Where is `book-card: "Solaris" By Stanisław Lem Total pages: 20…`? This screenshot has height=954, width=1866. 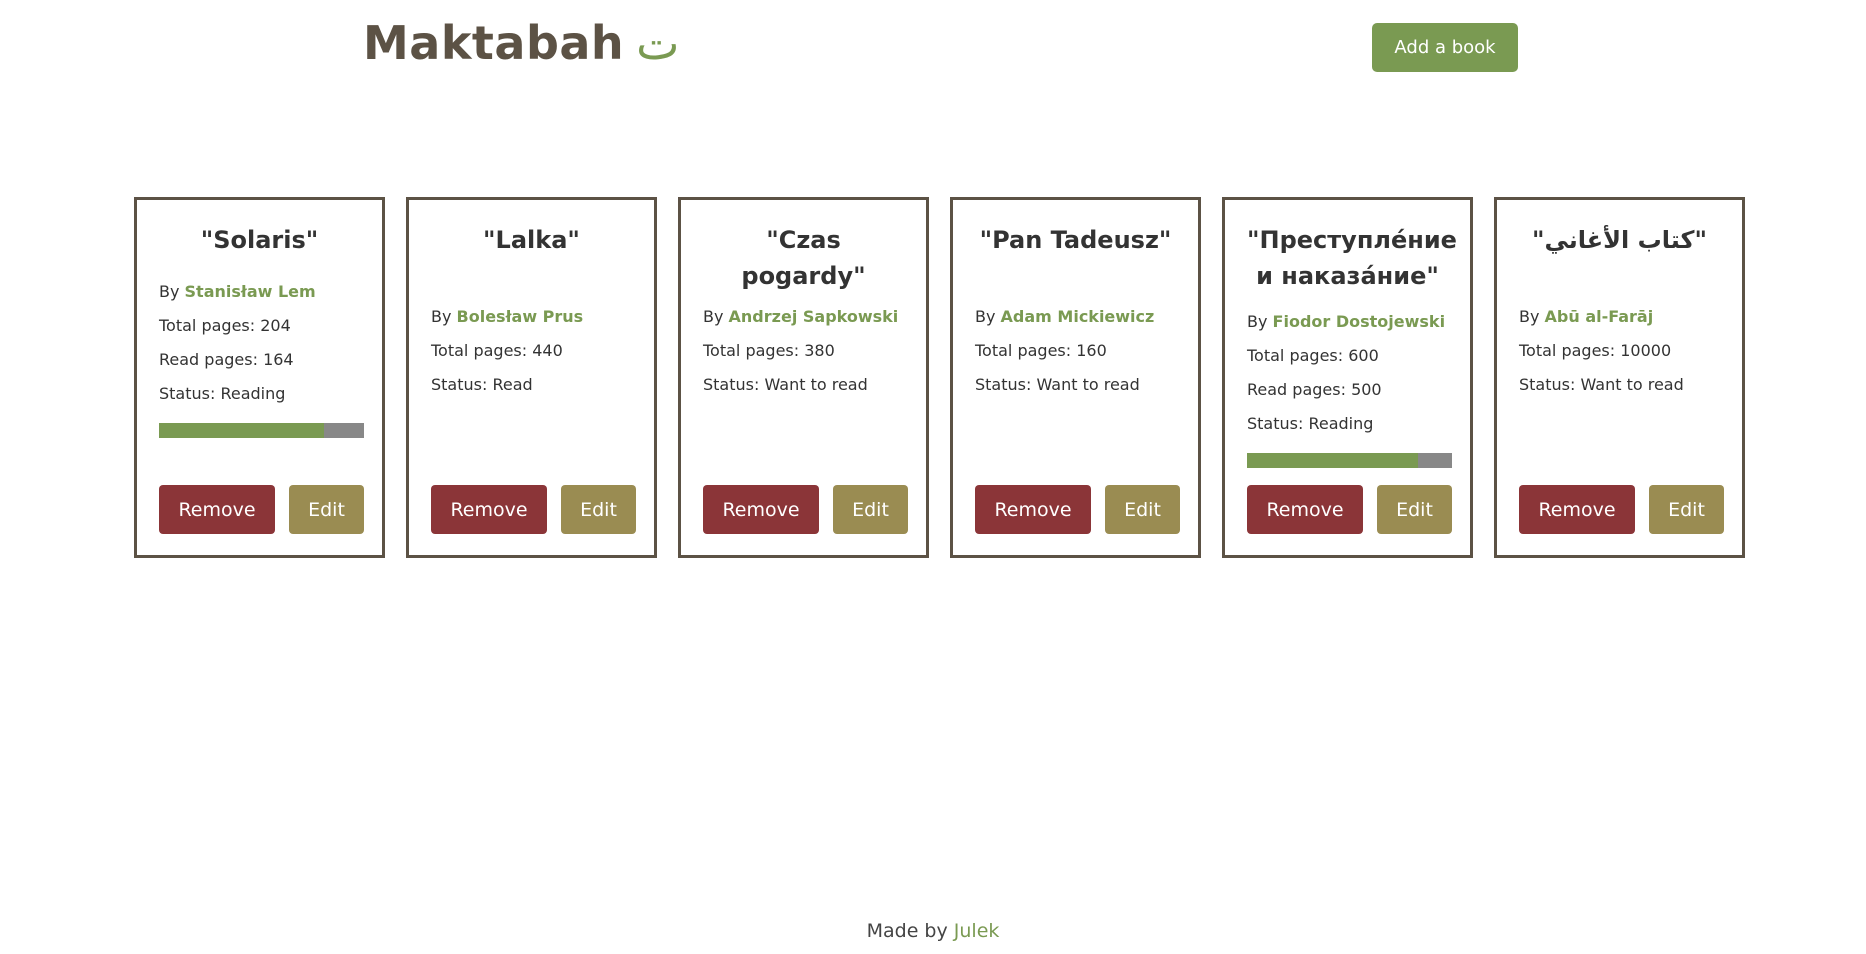
book-card: "Solaris" By Stanisław Lem Total pages: 20… is located at coordinates (259, 377).